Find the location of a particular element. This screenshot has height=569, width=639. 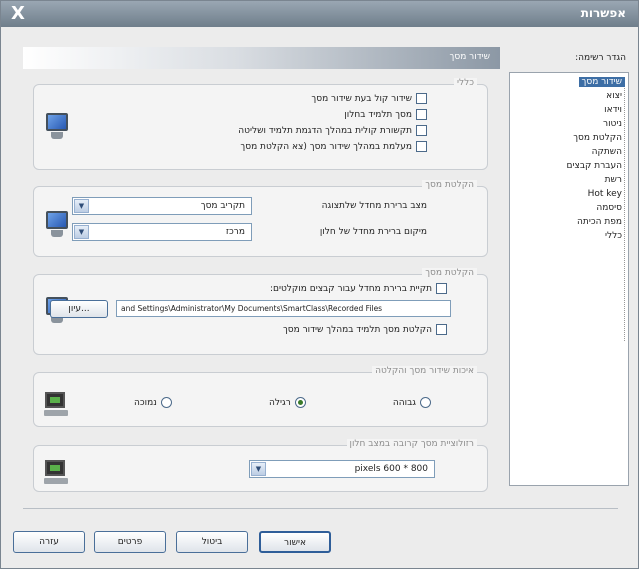

tree-connector is located at coordinates (624, 211).